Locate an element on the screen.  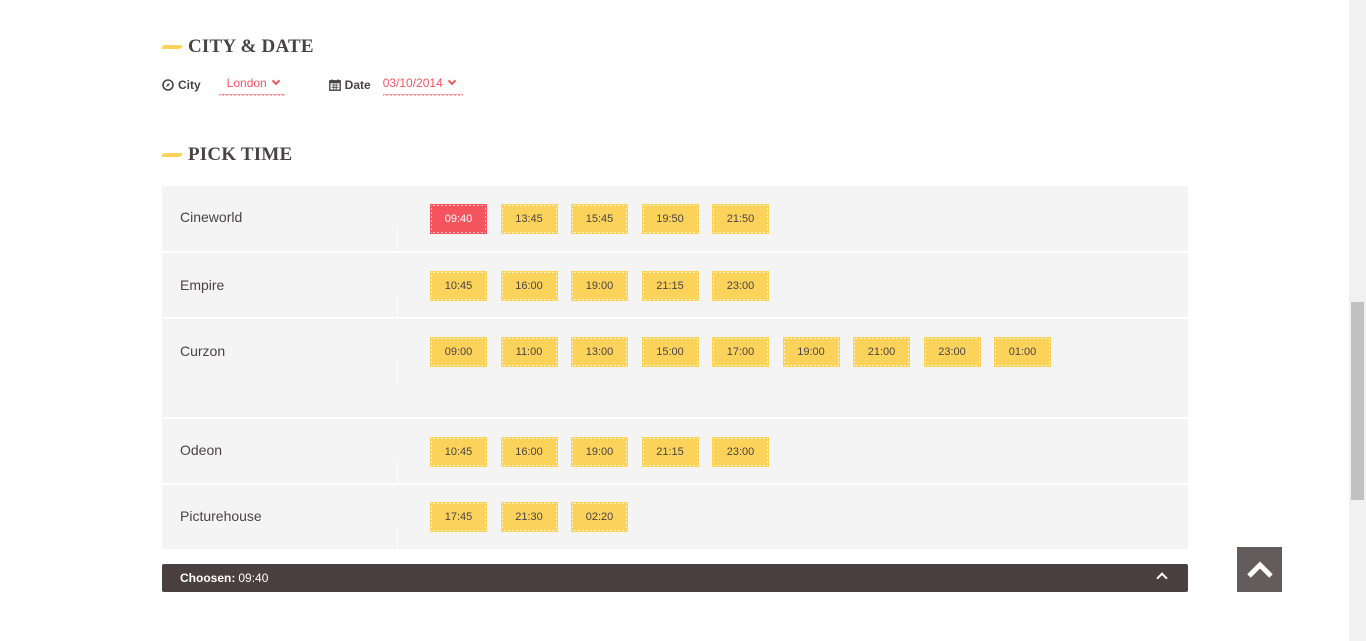
cinema-row: Cineworld 09:40 13:45 15:45 19:50 21:50 is located at coordinates (675, 219).